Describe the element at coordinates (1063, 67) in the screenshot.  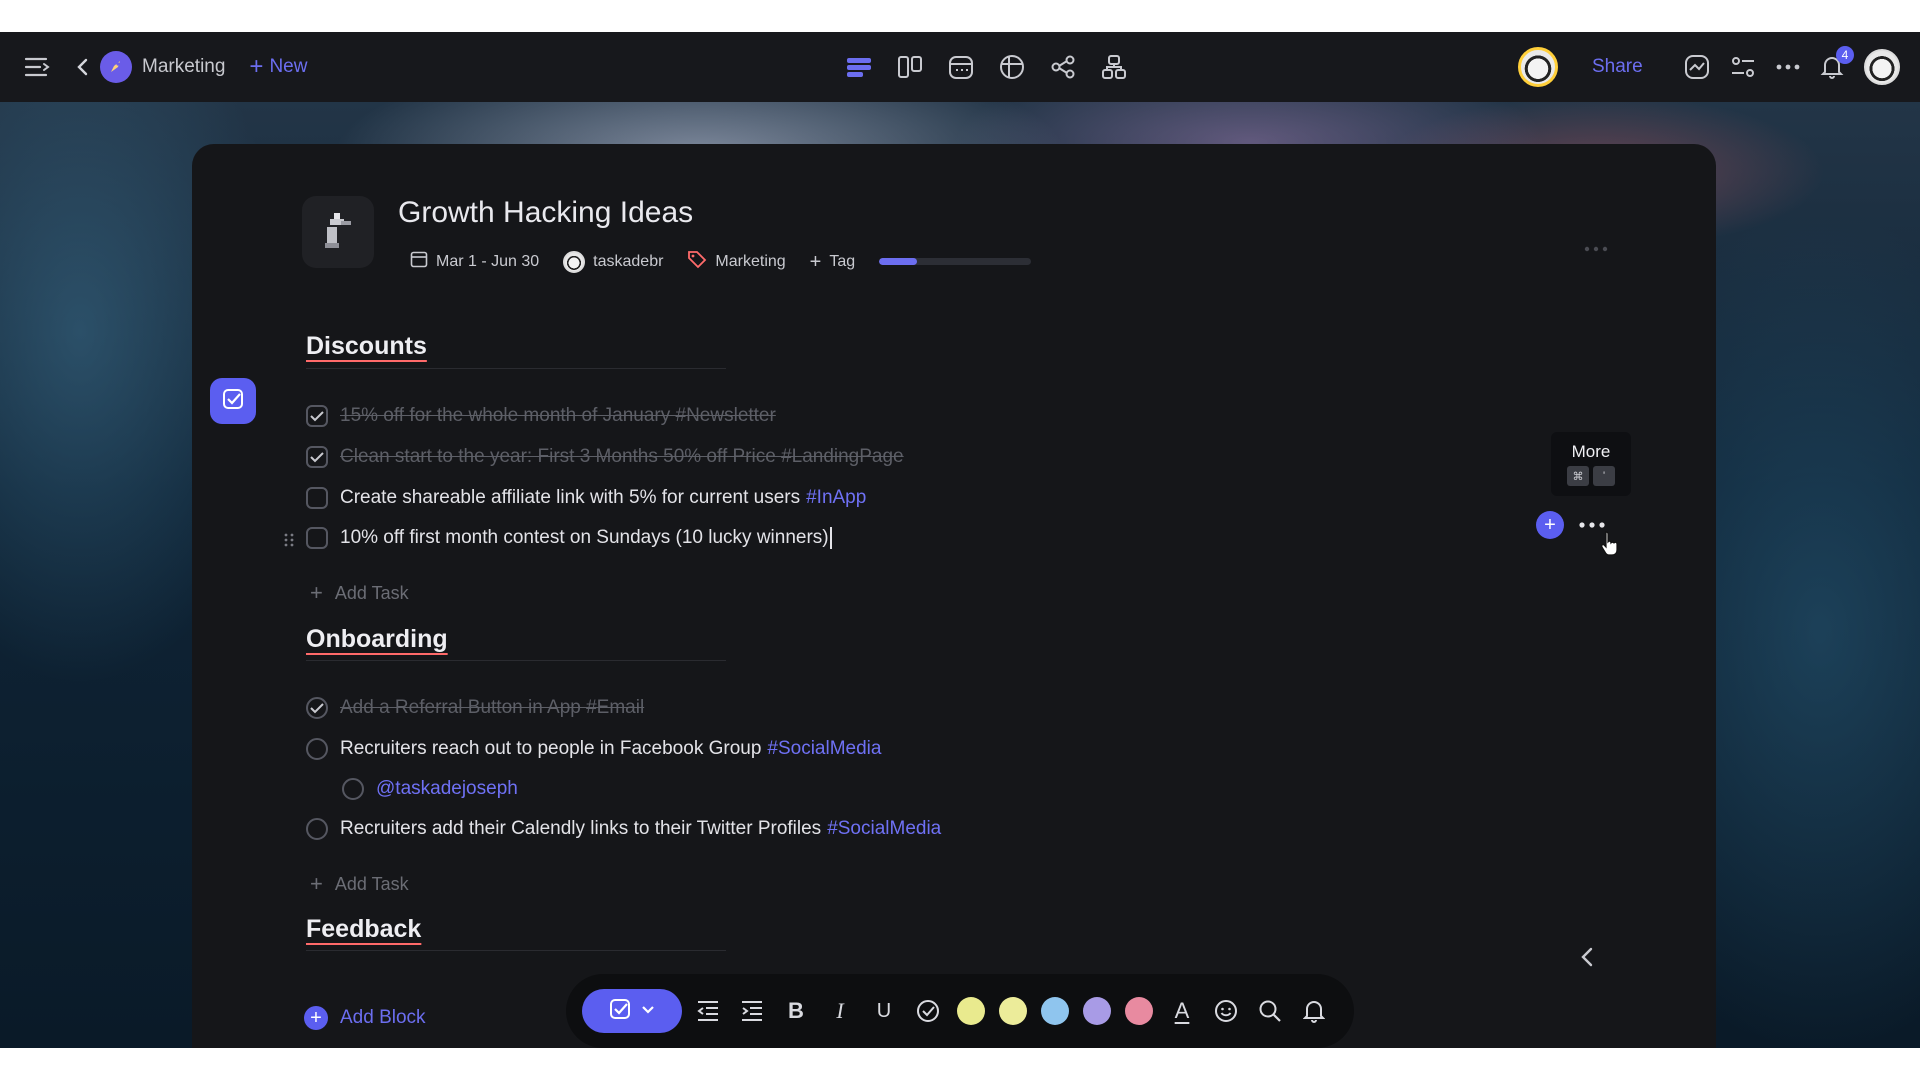
I see `mindmap-view-icon` at that location.